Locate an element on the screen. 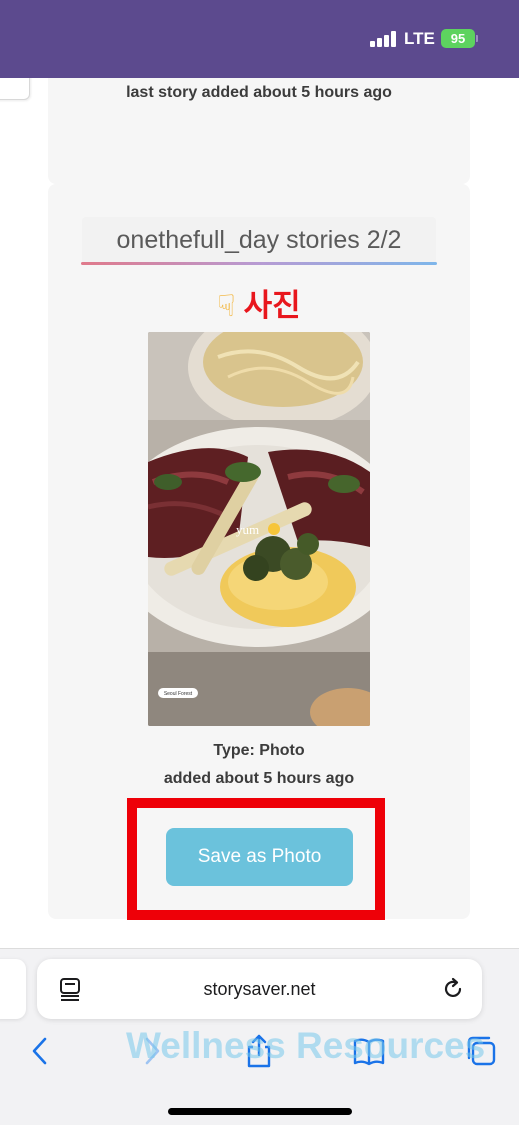 The width and height of the screenshot is (519, 1125). food-photo-image: Seoul Forest yum is located at coordinates (259, 529).